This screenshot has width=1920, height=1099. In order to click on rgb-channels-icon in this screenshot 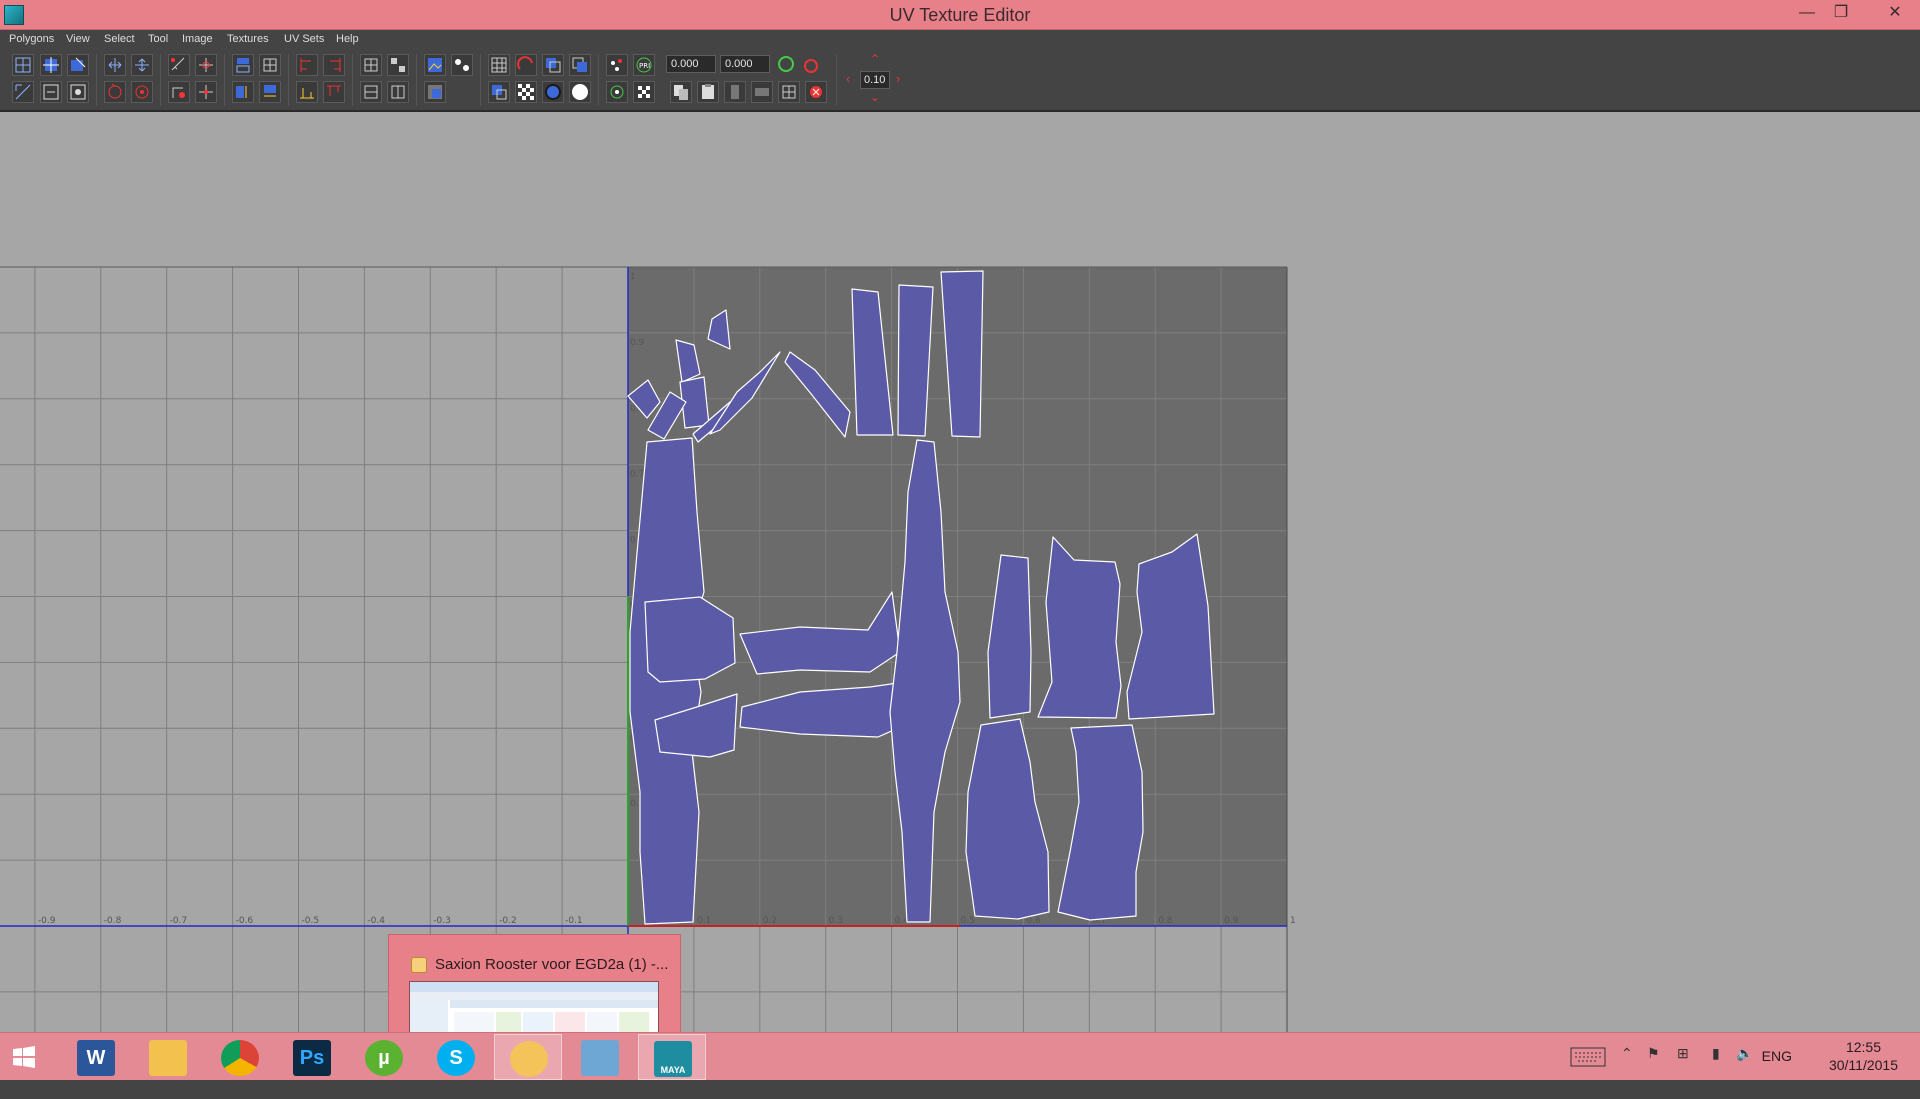, I will do `click(553, 92)`.